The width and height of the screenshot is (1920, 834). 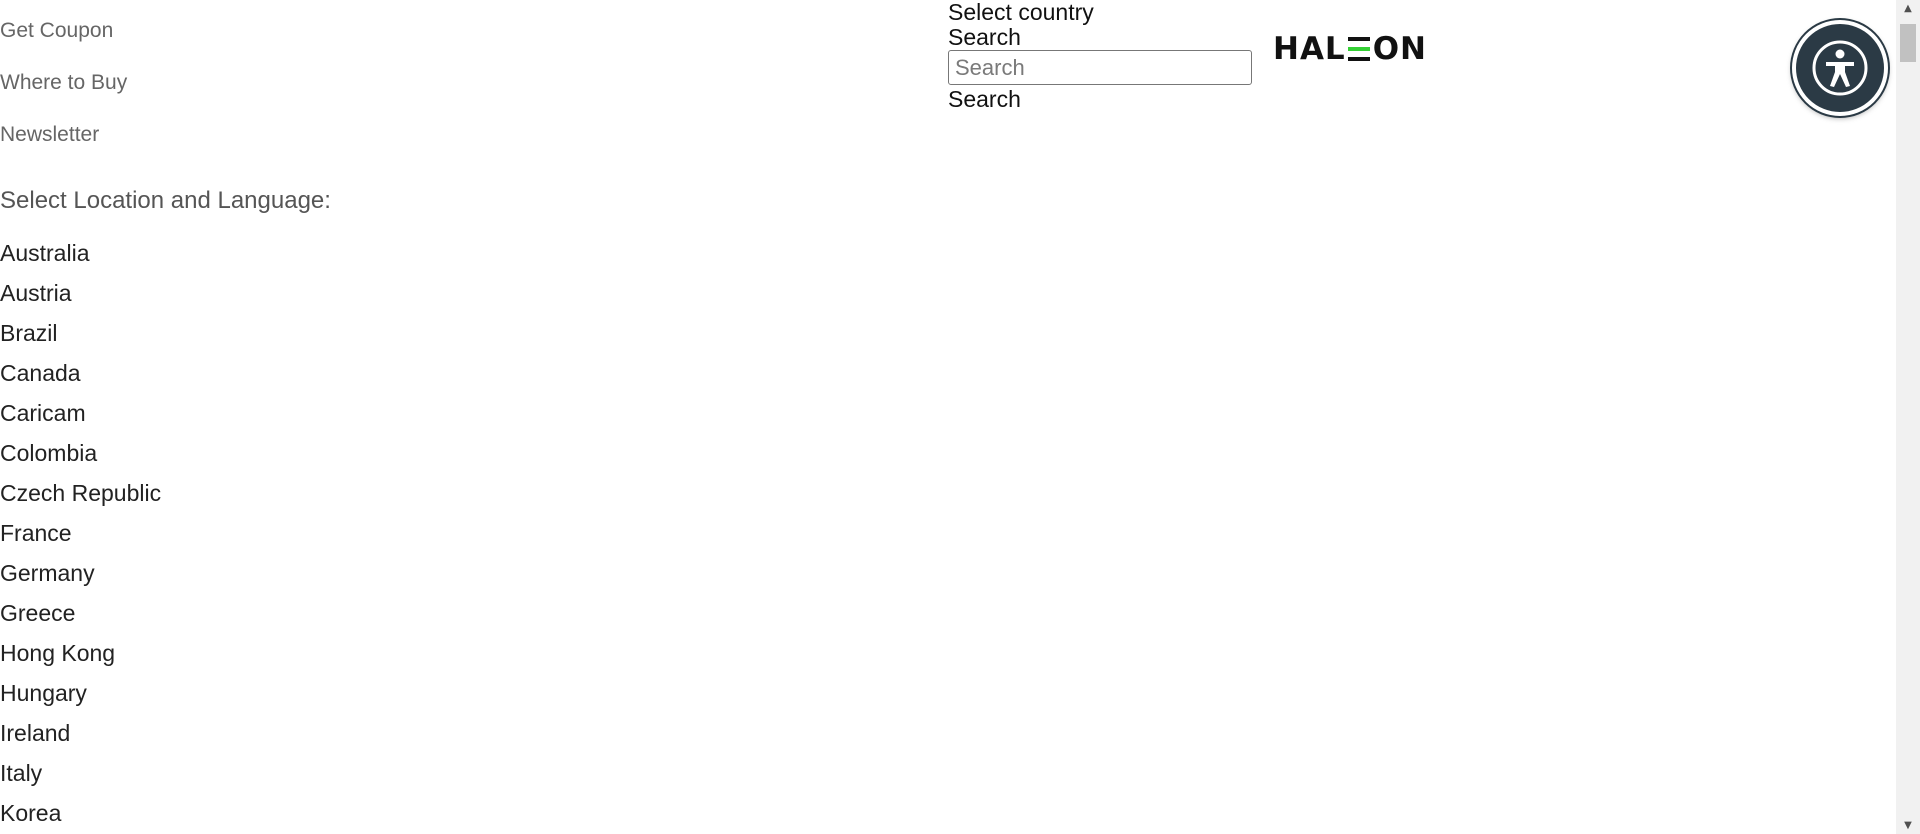 I want to click on accessibility-icon, so click(x=1840, y=68).